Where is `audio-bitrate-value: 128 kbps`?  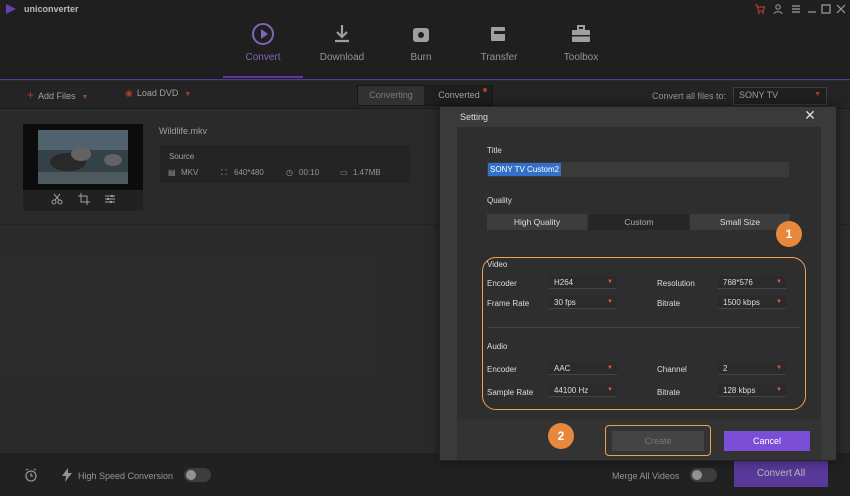
audio-bitrate-value: 128 kbps is located at coordinates (739, 390).